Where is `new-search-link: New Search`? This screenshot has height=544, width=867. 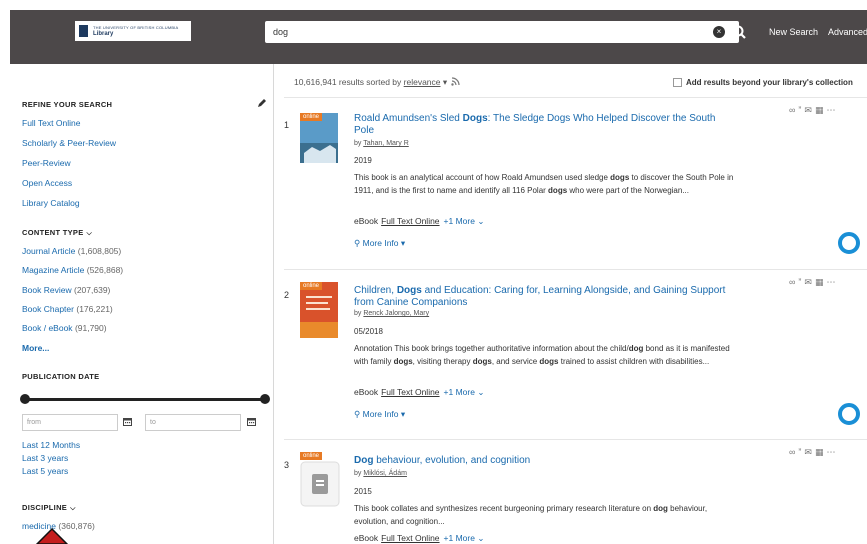 new-search-link: New Search is located at coordinates (793, 32).